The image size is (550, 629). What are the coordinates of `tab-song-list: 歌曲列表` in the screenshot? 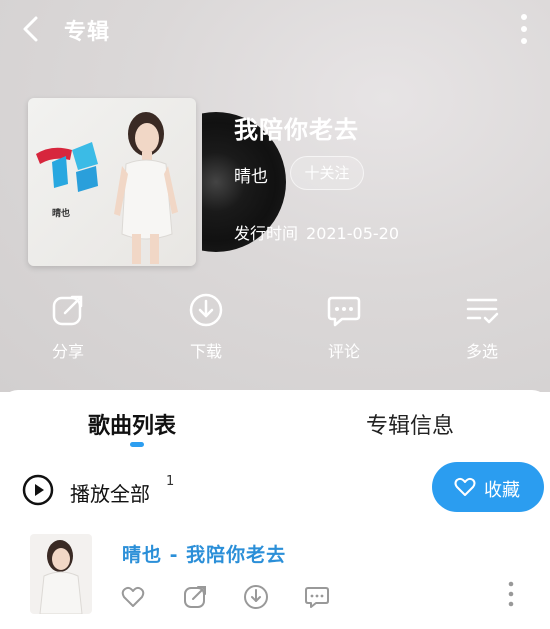 It's located at (132, 424).